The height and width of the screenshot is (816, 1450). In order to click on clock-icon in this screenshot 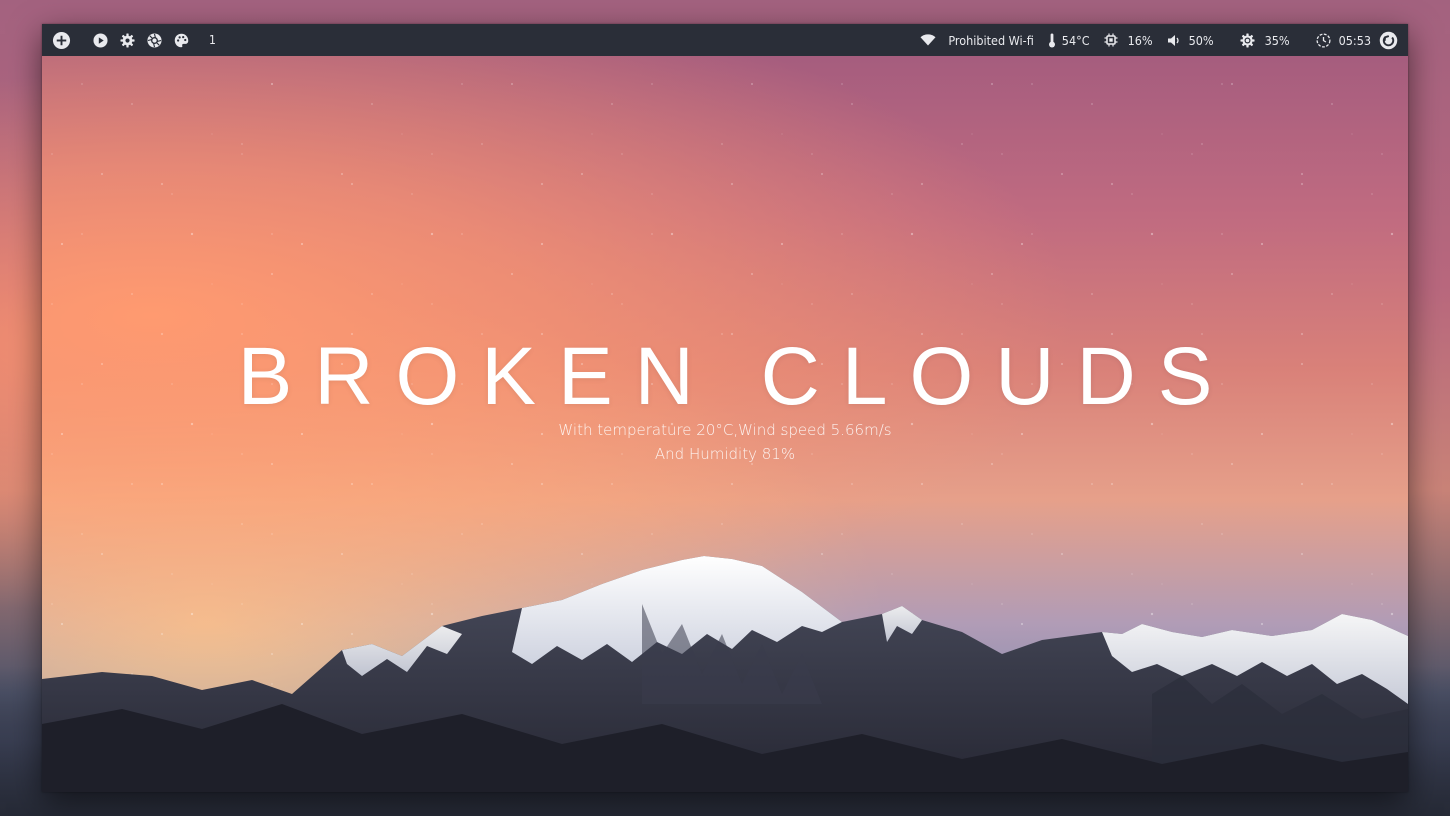, I will do `click(1323, 40)`.